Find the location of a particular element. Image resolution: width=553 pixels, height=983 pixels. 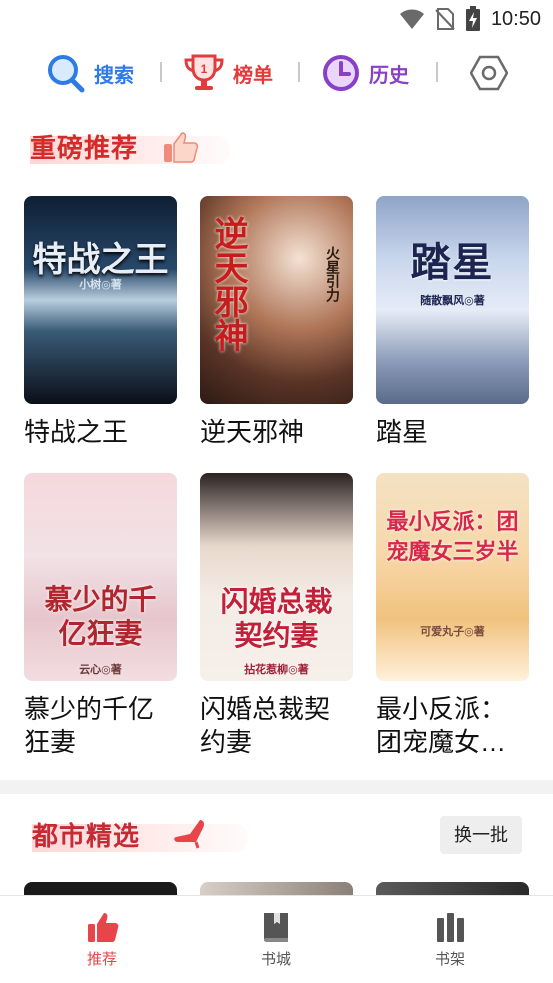

clock-icon is located at coordinates (341, 73).